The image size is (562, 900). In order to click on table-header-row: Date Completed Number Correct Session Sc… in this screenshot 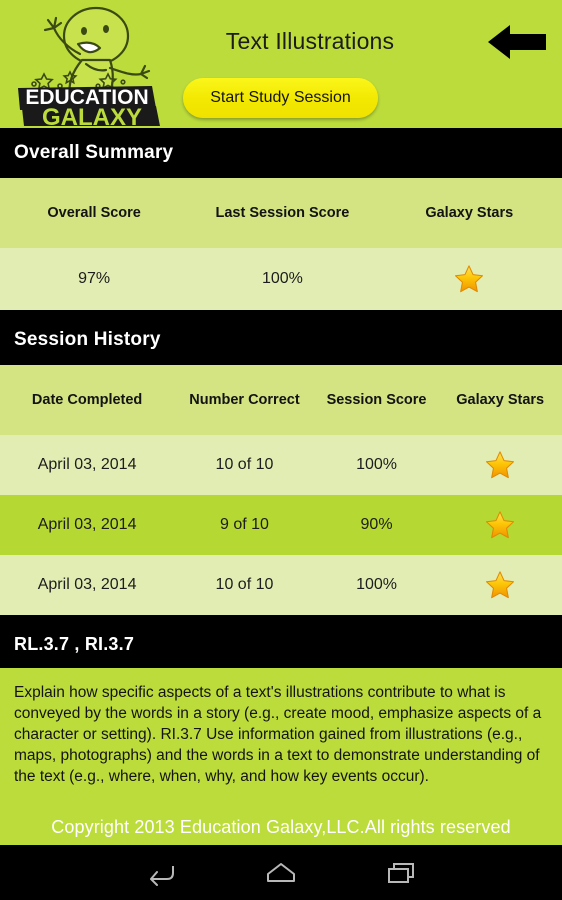, I will do `click(281, 400)`.